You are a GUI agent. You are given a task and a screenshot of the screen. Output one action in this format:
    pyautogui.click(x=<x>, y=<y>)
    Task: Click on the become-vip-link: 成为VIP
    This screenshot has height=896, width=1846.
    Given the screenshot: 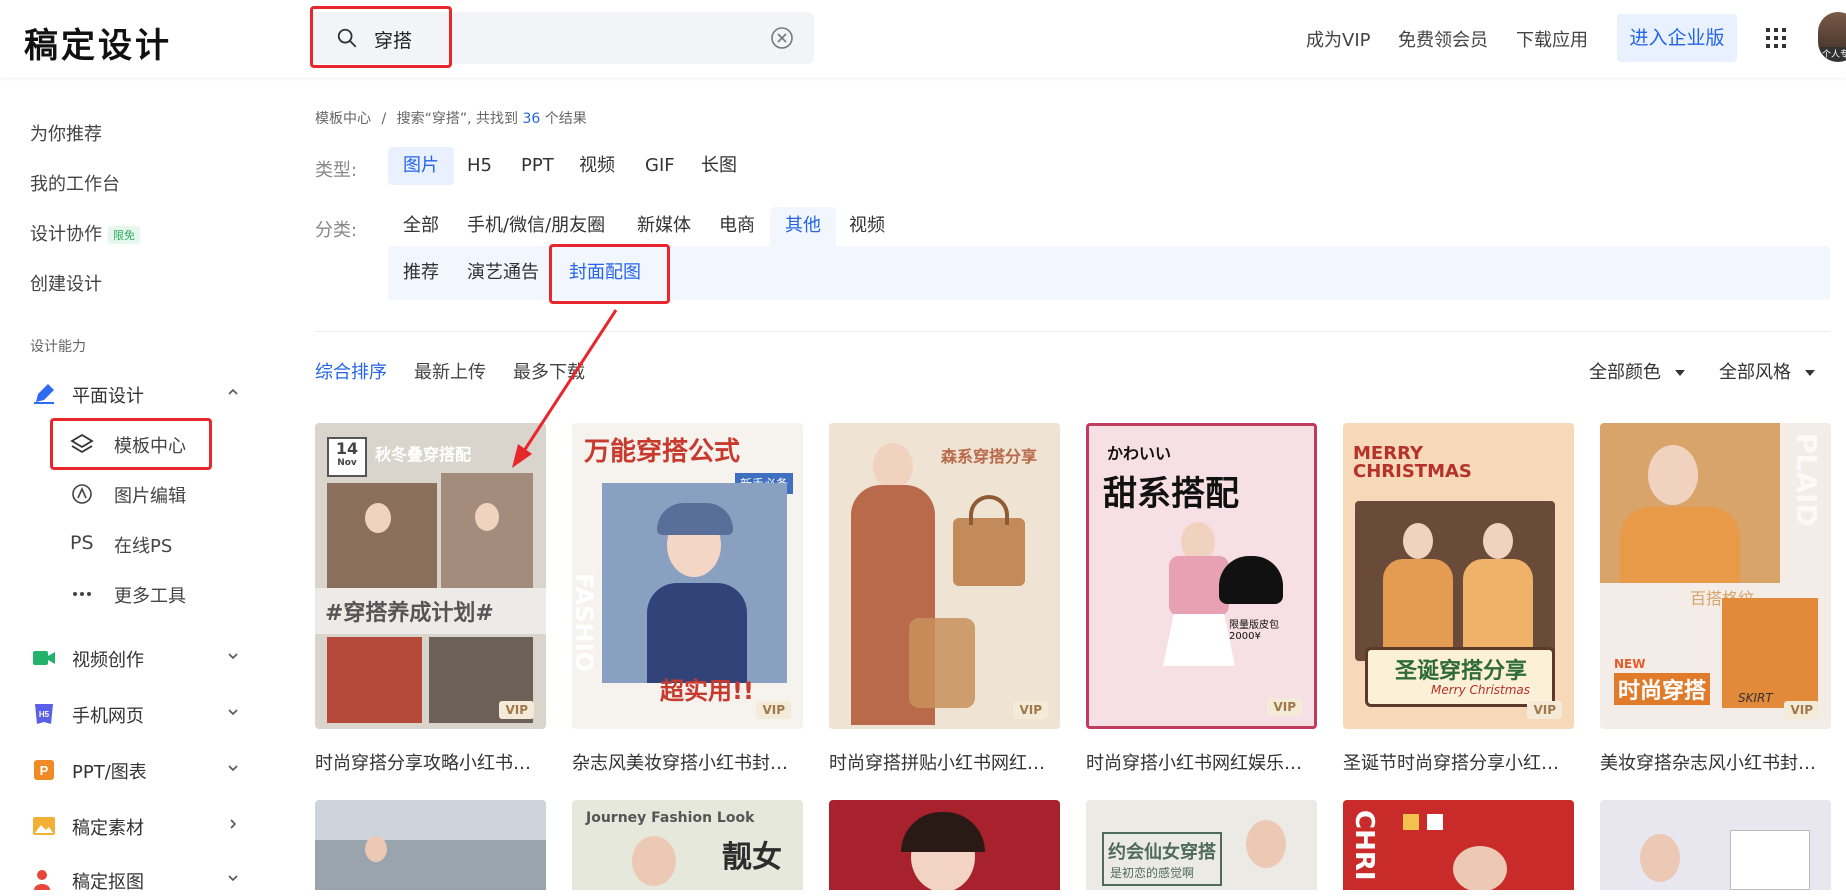 What is the action you would take?
    pyautogui.click(x=1338, y=39)
    